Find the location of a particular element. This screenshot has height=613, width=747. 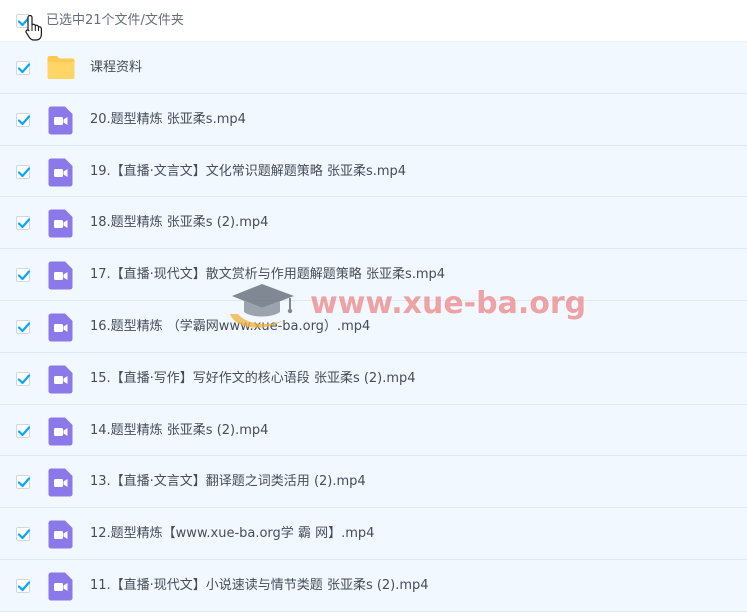

file-name: 15.【直播·写作】写好作文的核心语段 张亚柔s (2).mp4 is located at coordinates (253, 378).